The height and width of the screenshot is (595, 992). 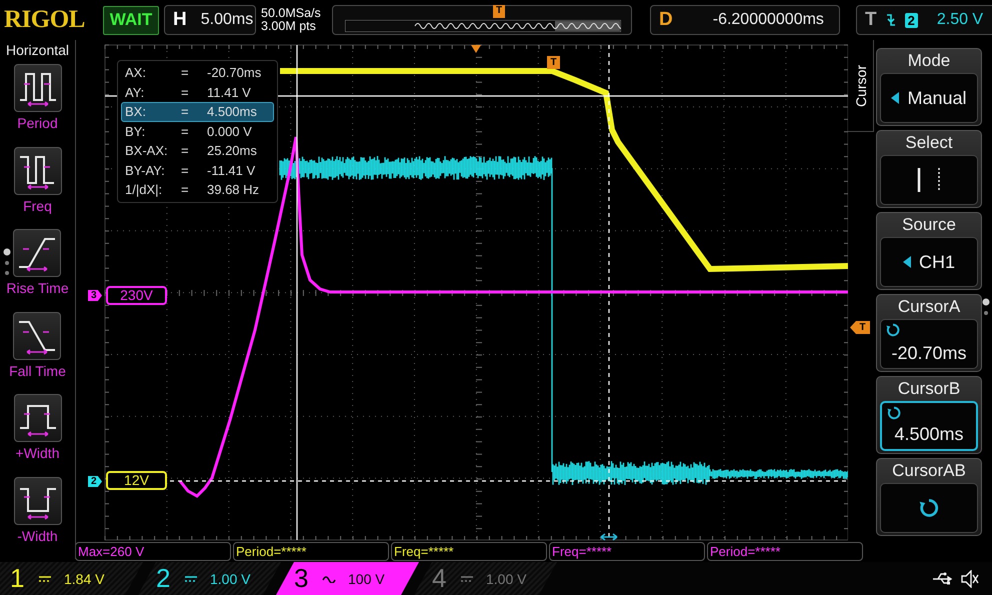 I want to click on softkey-value: -20.70ms, so click(x=929, y=344).